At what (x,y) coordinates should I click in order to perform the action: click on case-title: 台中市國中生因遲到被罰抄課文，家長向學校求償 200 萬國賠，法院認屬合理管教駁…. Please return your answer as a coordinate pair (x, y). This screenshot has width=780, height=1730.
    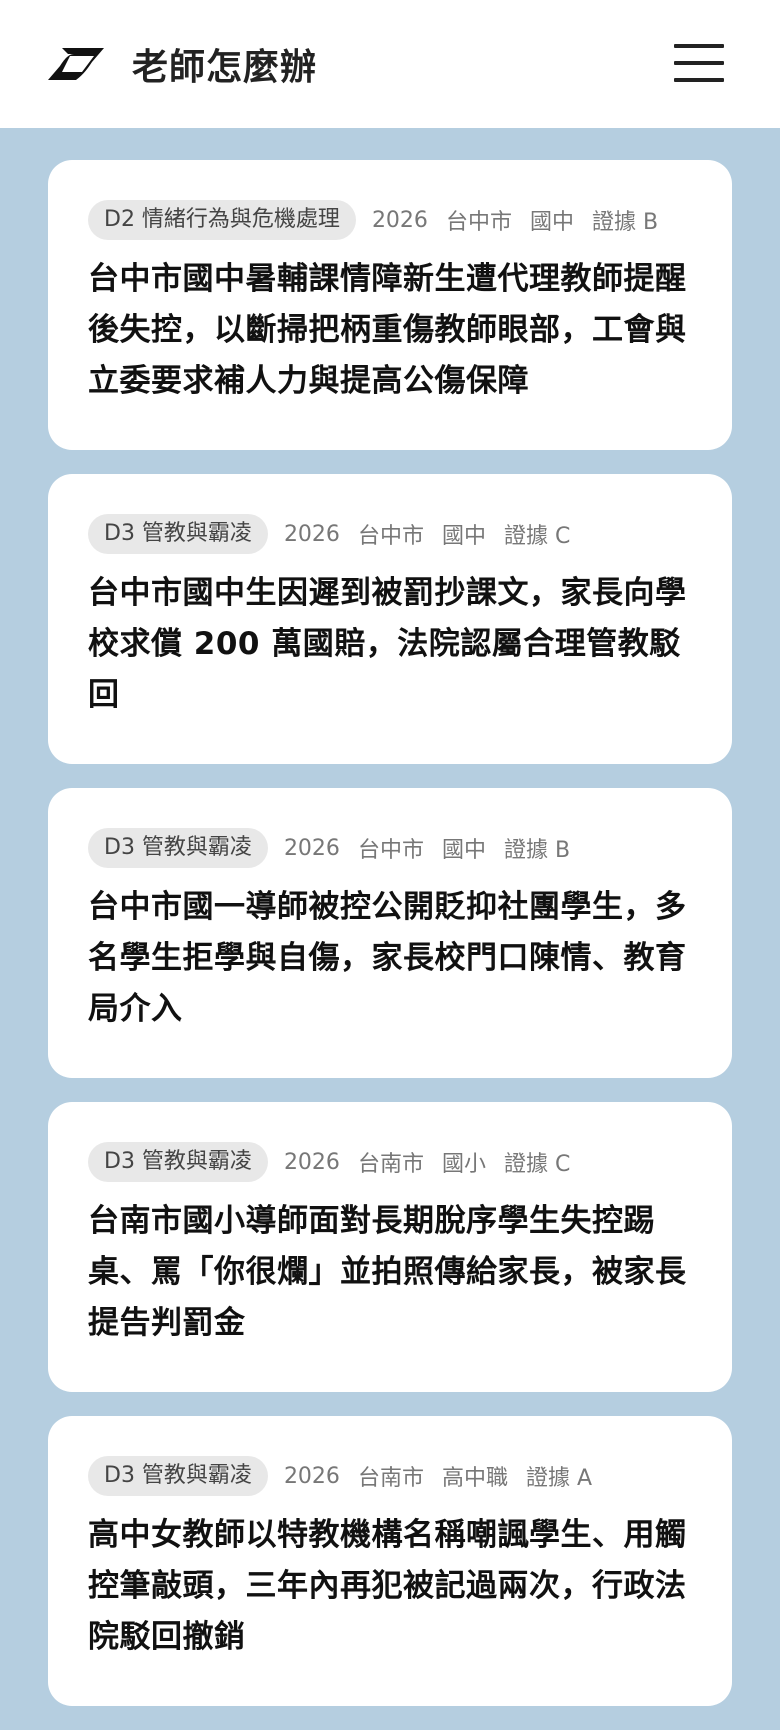
    Looking at the image, I should click on (390, 644).